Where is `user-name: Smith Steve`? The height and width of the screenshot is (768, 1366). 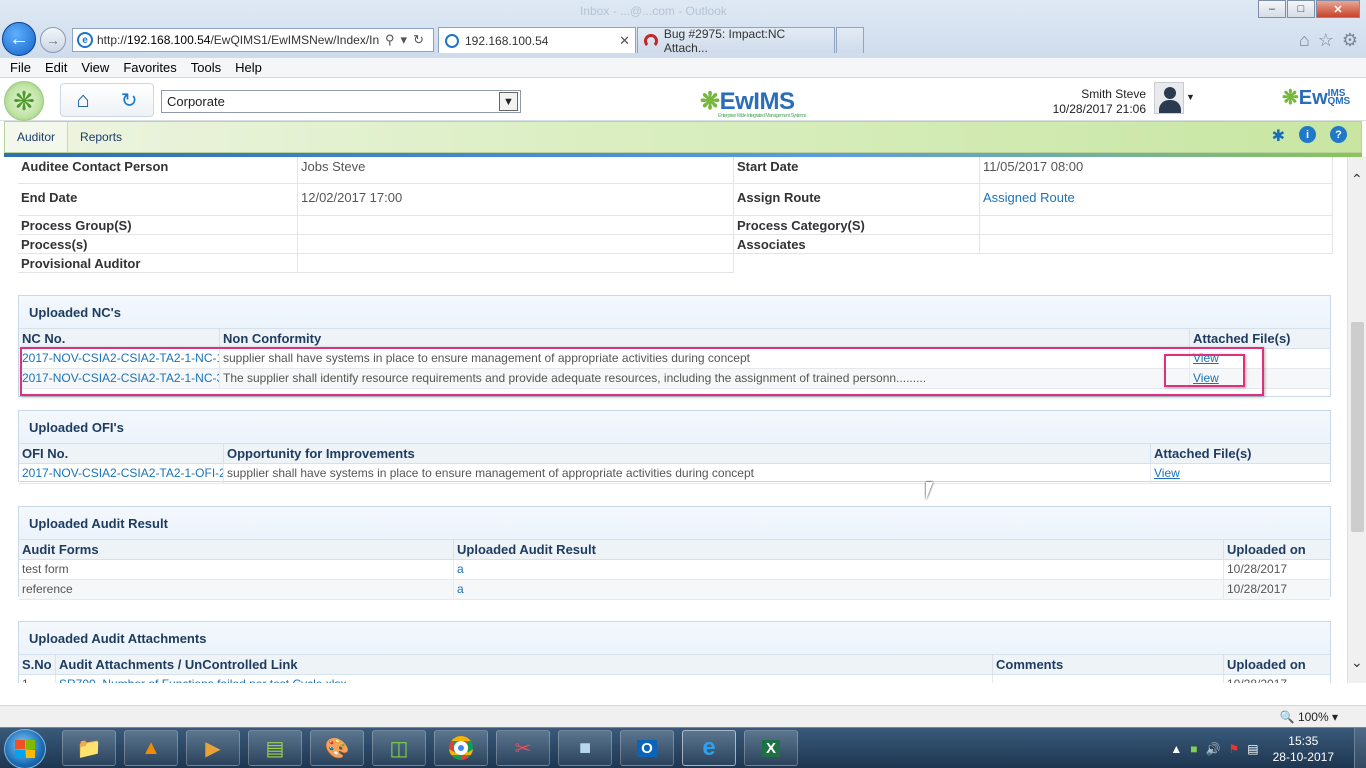 user-name: Smith Steve is located at coordinates (1113, 94).